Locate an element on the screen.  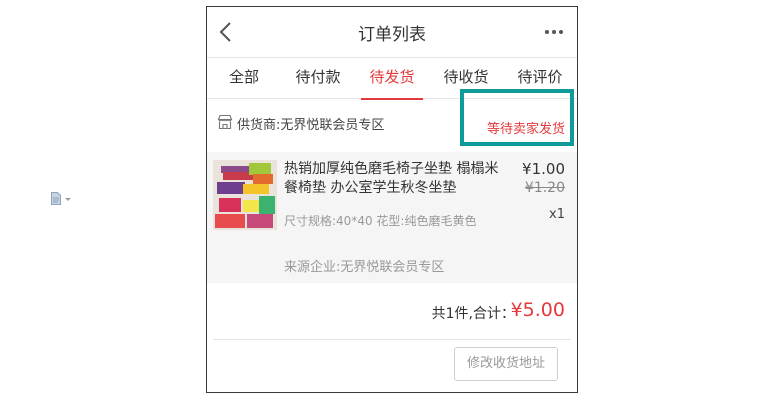
order-header: 供货商:无界悦联会员专区 等待卖家发货 is located at coordinates (392, 126).